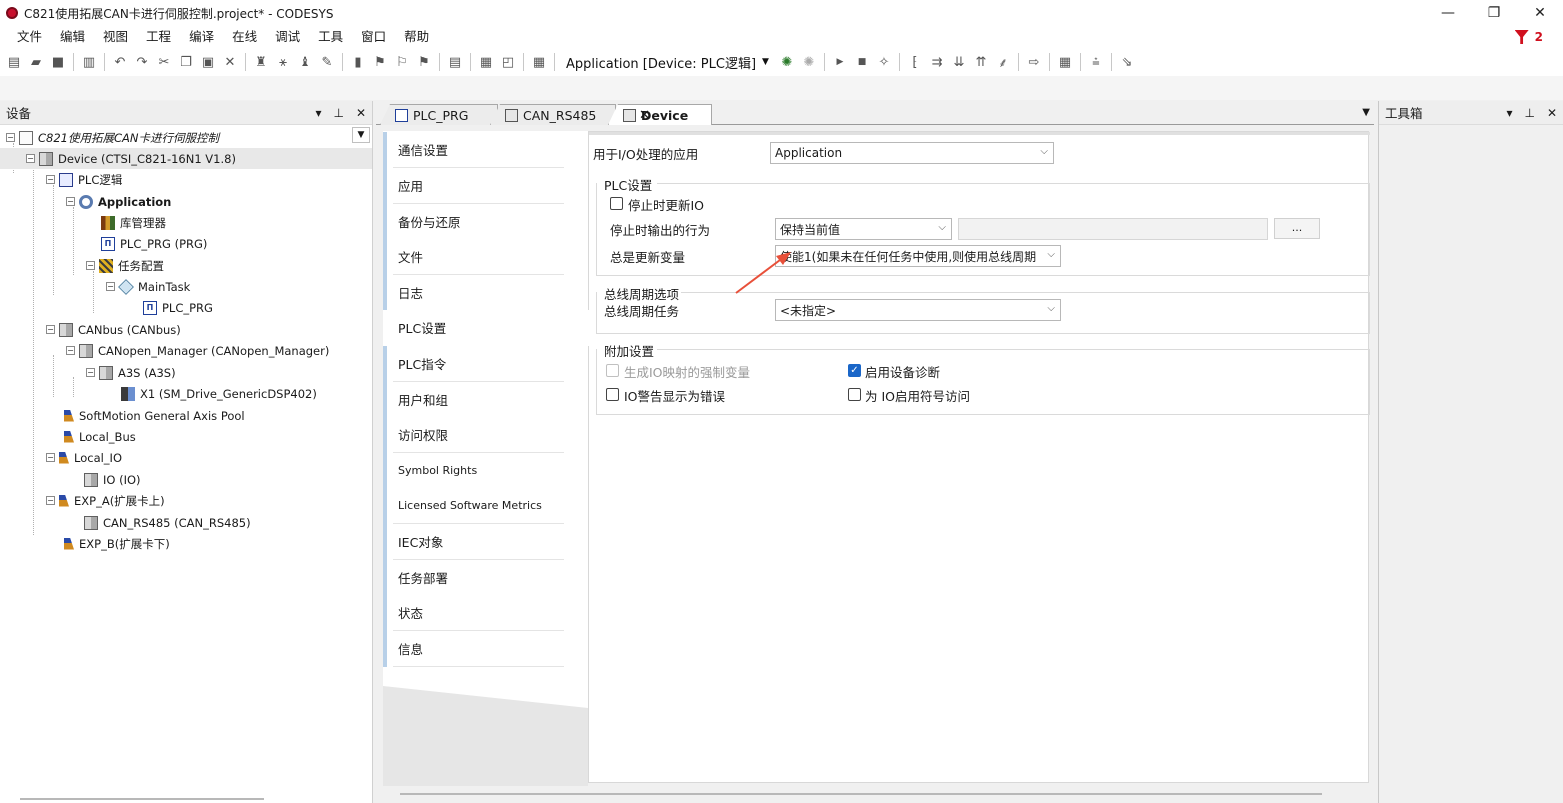 This screenshot has height=803, width=1563. Describe the element at coordinates (854, 394) in the screenshot. I see `symbolic-access-checkbox` at that location.